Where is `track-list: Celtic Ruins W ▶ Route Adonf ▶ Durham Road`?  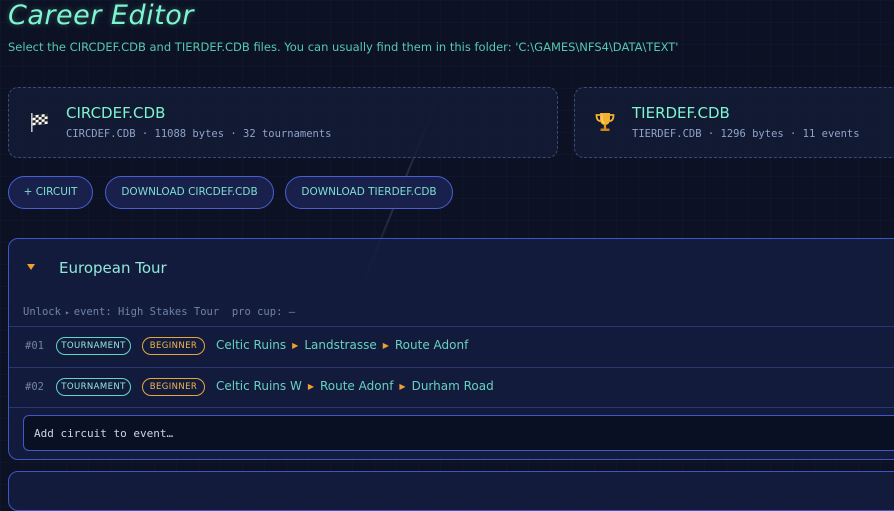
track-list: Celtic Ruins W ▶ Route Adonf ▶ Durham Road is located at coordinates (355, 386).